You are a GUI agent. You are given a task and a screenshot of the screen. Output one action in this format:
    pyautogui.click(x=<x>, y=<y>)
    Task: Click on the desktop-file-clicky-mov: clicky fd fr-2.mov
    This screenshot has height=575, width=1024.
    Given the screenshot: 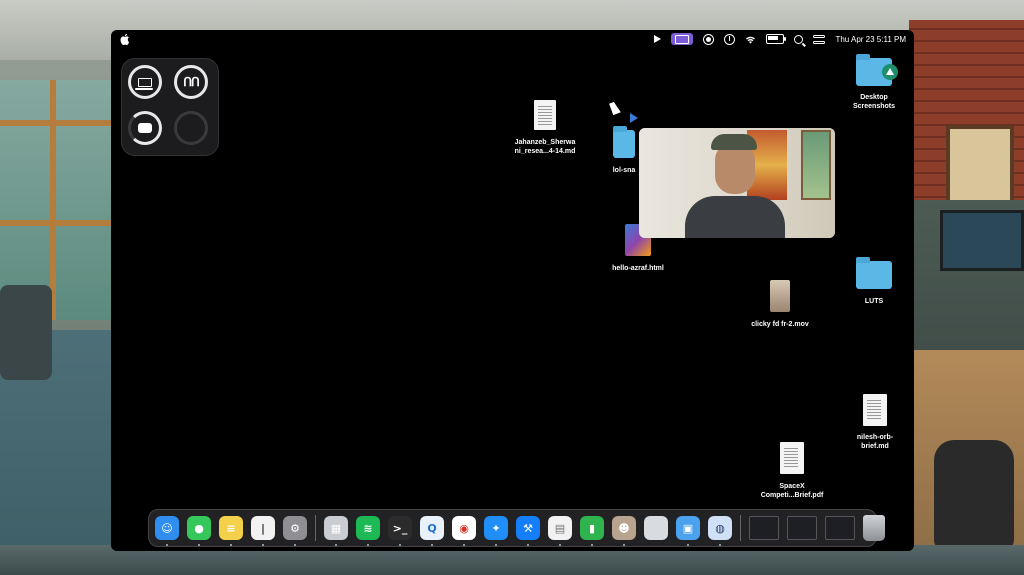 What is the action you would take?
    pyautogui.click(x=780, y=304)
    